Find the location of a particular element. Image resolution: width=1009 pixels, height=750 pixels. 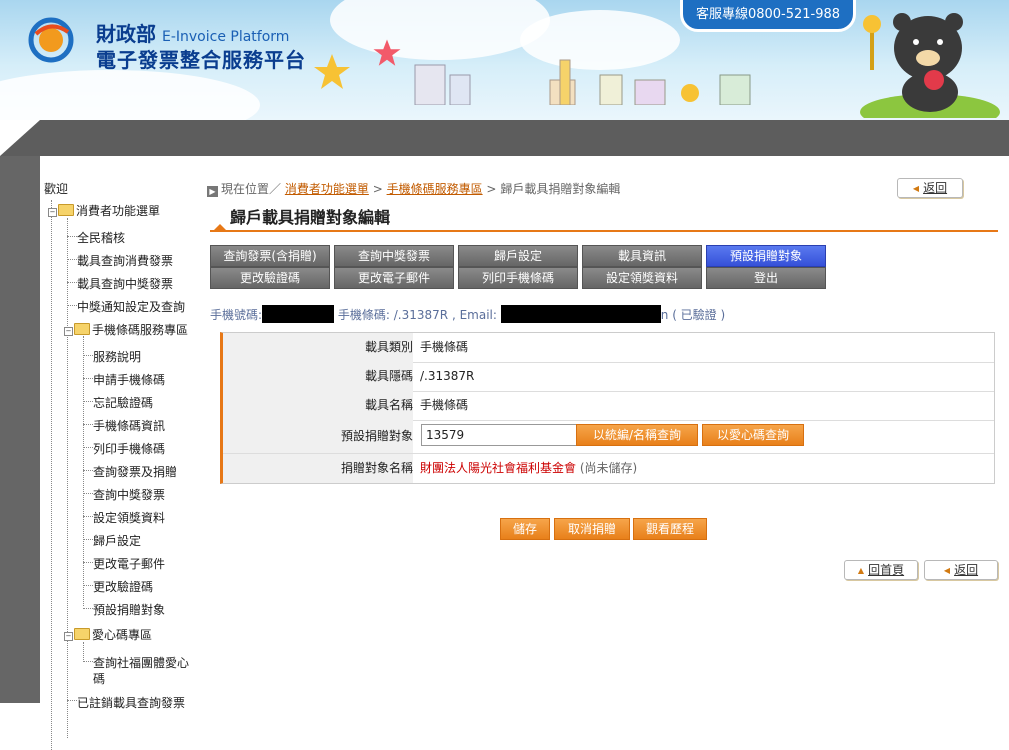

platform-chinese-name: 電子發票整合服務平台 is located at coordinates (201, 60).